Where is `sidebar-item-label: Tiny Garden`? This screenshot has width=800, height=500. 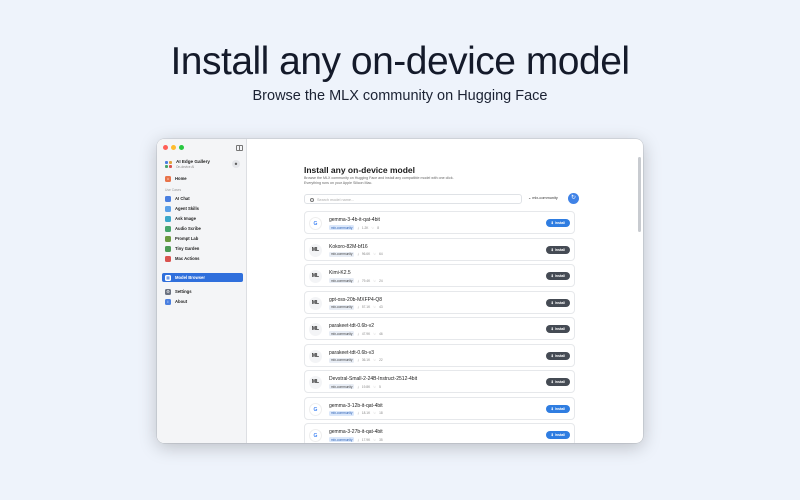 sidebar-item-label: Tiny Garden is located at coordinates (187, 248).